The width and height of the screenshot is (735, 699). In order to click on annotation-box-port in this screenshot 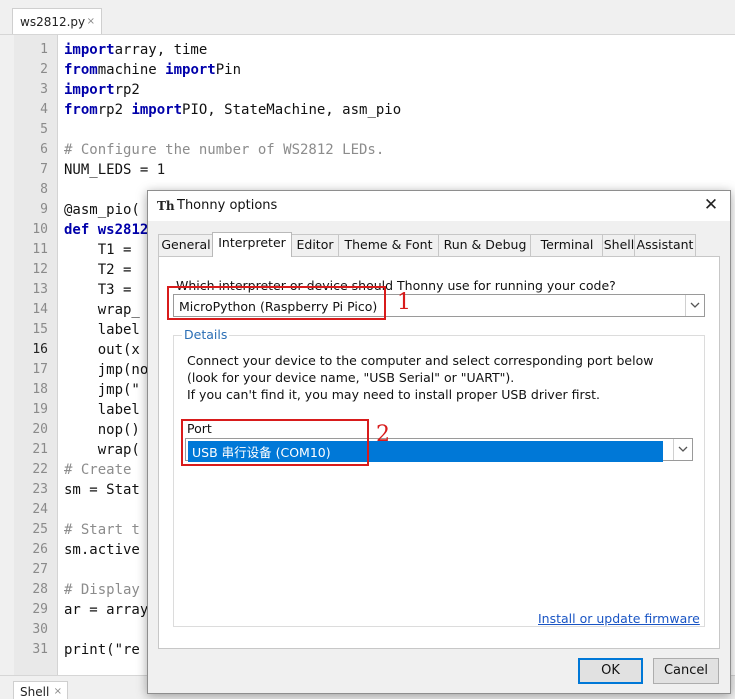, I will do `click(275, 442)`.